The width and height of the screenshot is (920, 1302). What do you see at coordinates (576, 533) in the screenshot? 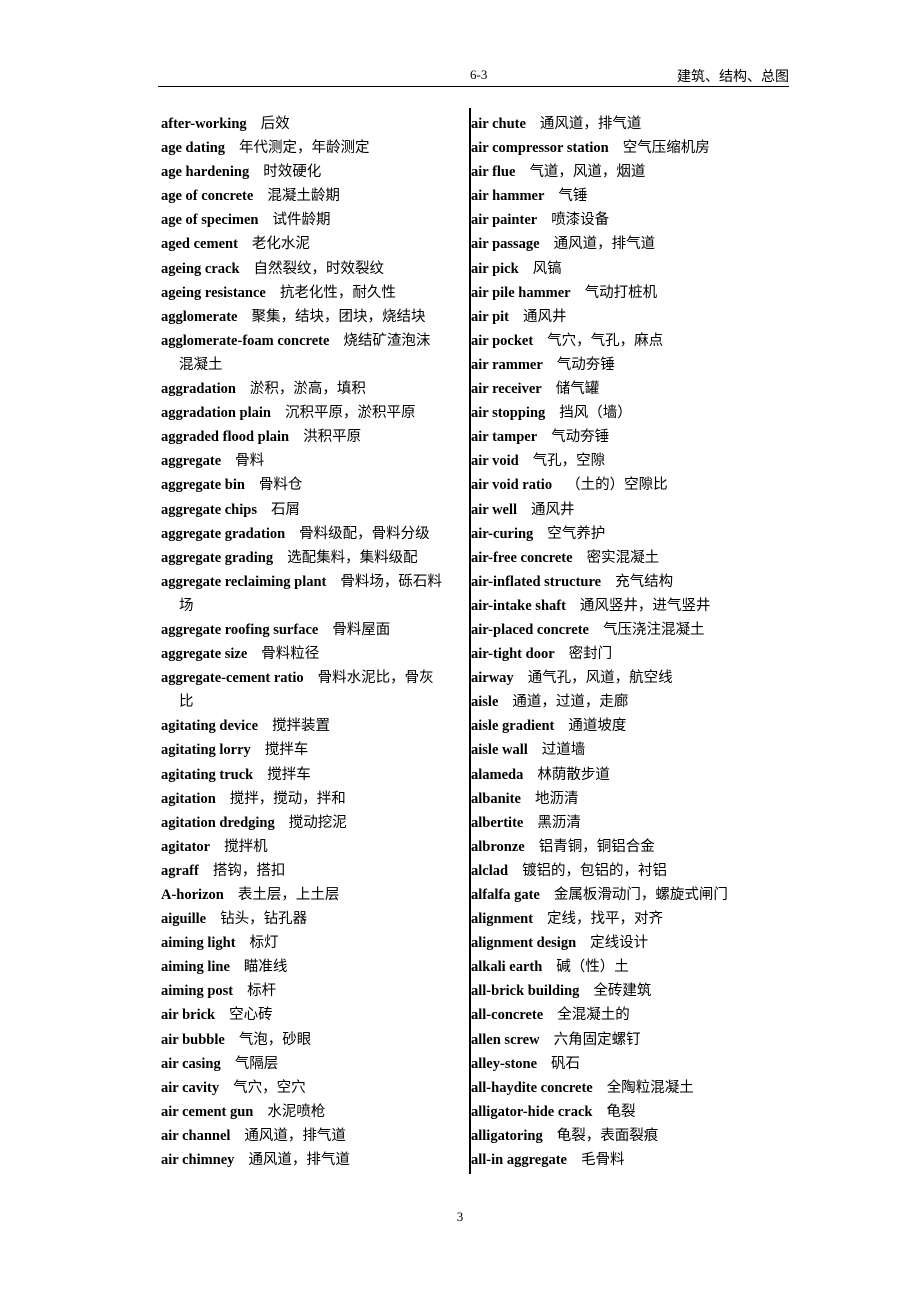
I see `entry-definition: 空气养护` at bounding box center [576, 533].